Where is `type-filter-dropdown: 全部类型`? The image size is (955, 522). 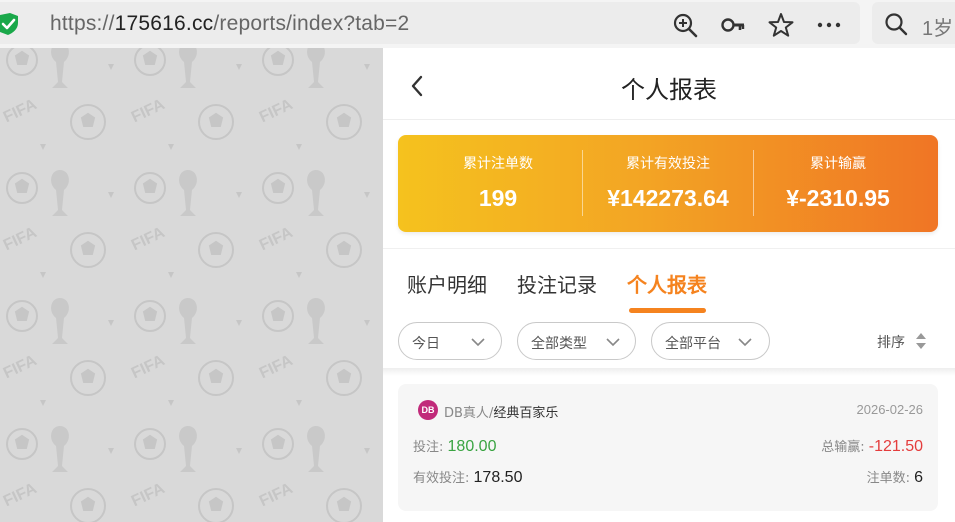 type-filter-dropdown: 全部类型 is located at coordinates (576, 341).